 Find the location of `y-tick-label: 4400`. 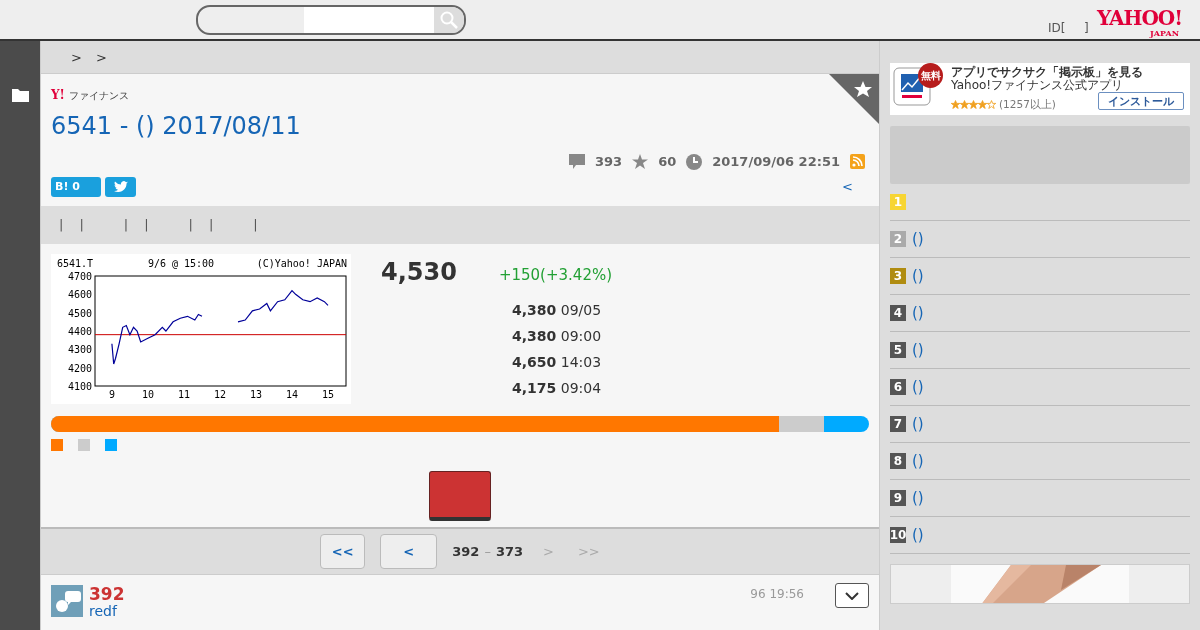

y-tick-label: 4400 is located at coordinates (79, 331).